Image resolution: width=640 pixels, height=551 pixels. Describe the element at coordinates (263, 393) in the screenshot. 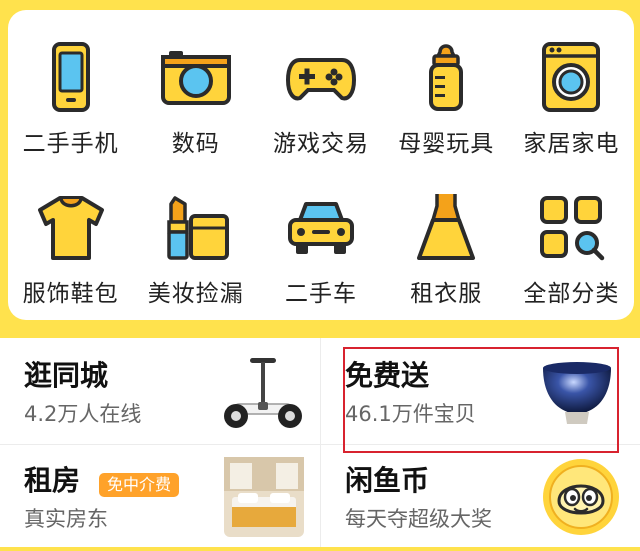

I see `scooter-image` at that location.